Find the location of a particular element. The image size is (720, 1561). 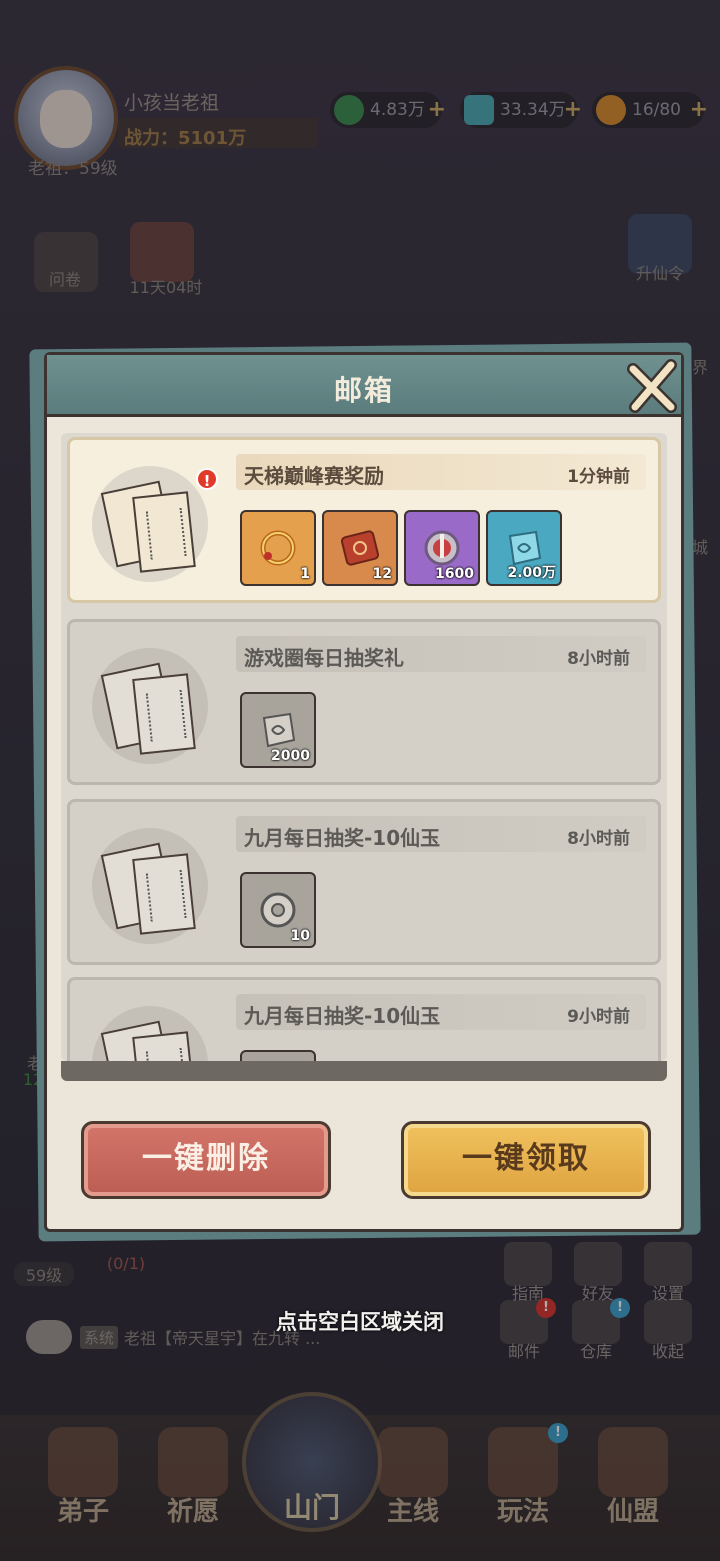

add-jade-icon: + is located at coordinates (437, 110).